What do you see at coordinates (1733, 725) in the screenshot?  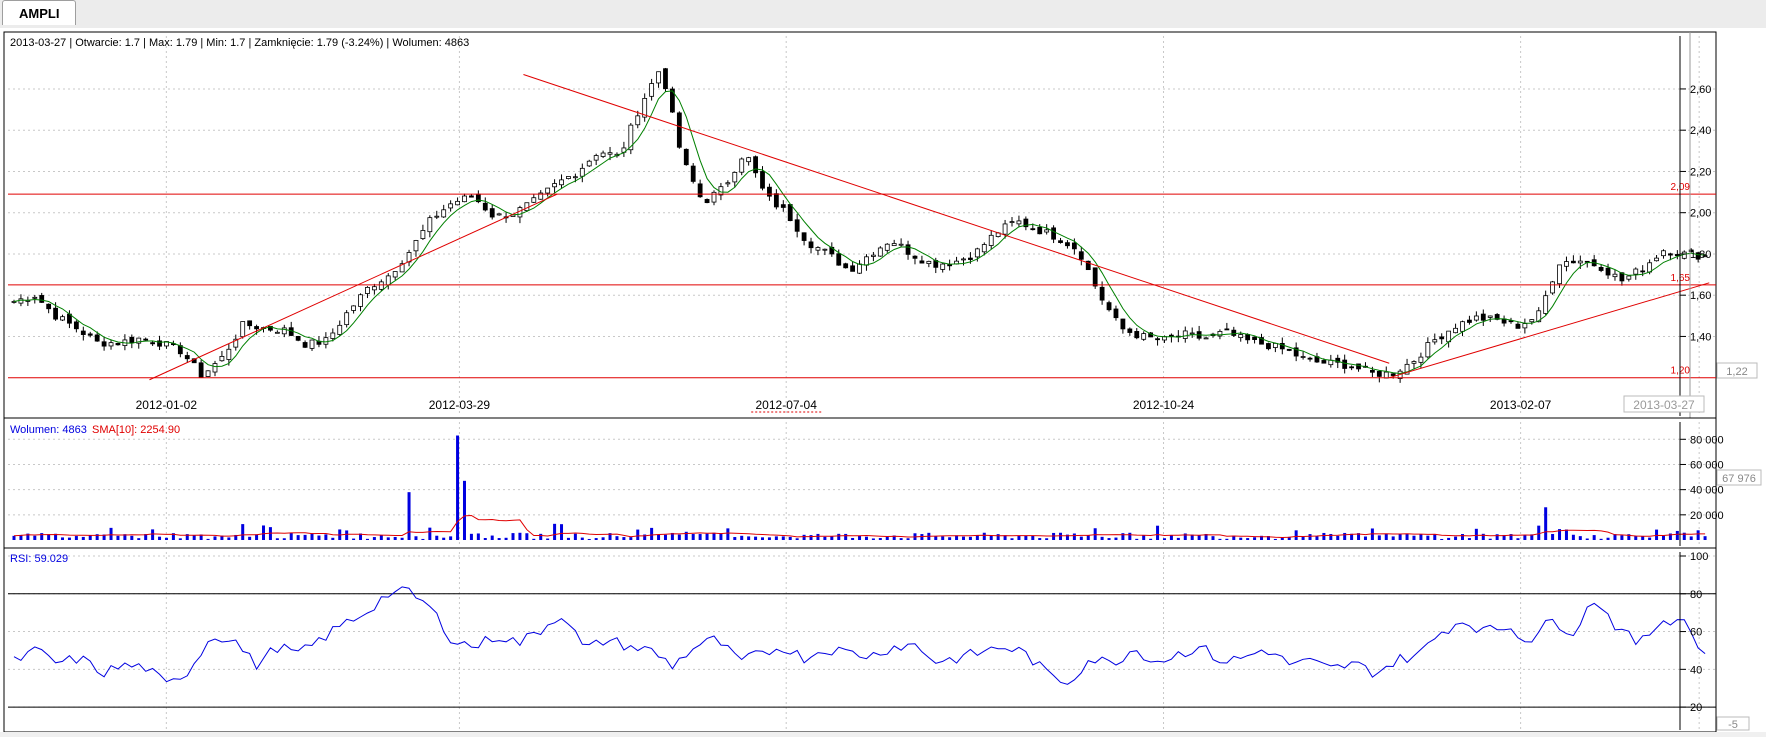 I see `rsi-cursor-label: -5` at bounding box center [1733, 725].